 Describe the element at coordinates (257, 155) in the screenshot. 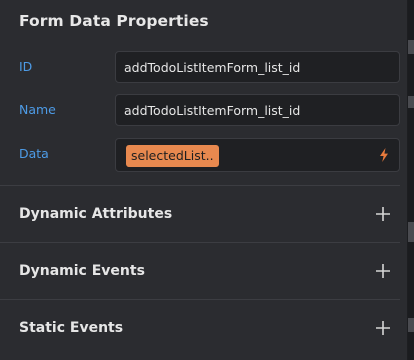

I see `data-binding-field: selectedList..` at that location.